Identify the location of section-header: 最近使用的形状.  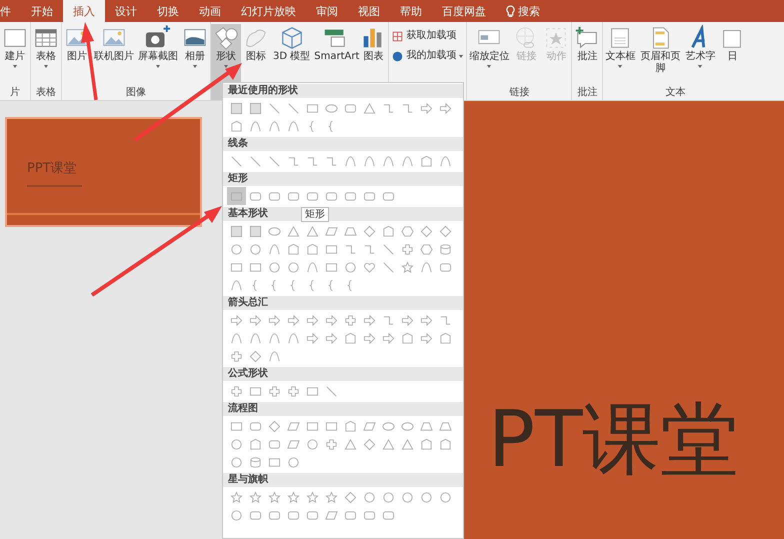
(343, 91).